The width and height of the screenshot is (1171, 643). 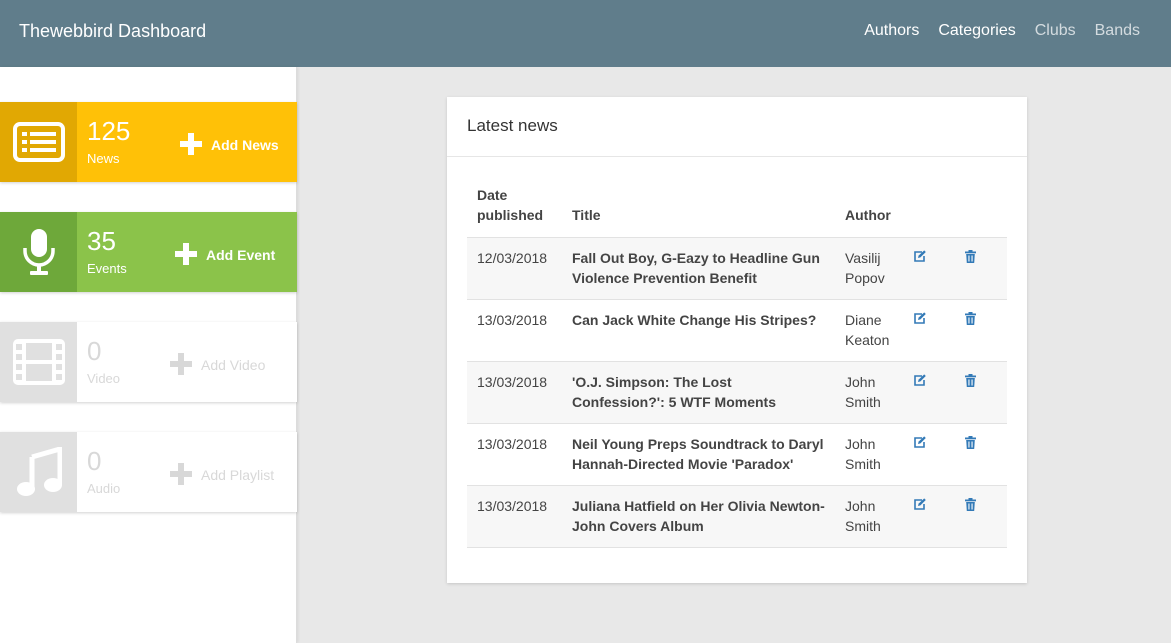 What do you see at coordinates (148, 472) in the screenshot?
I see `audio-tile: 0 Audio Add Playlist` at bounding box center [148, 472].